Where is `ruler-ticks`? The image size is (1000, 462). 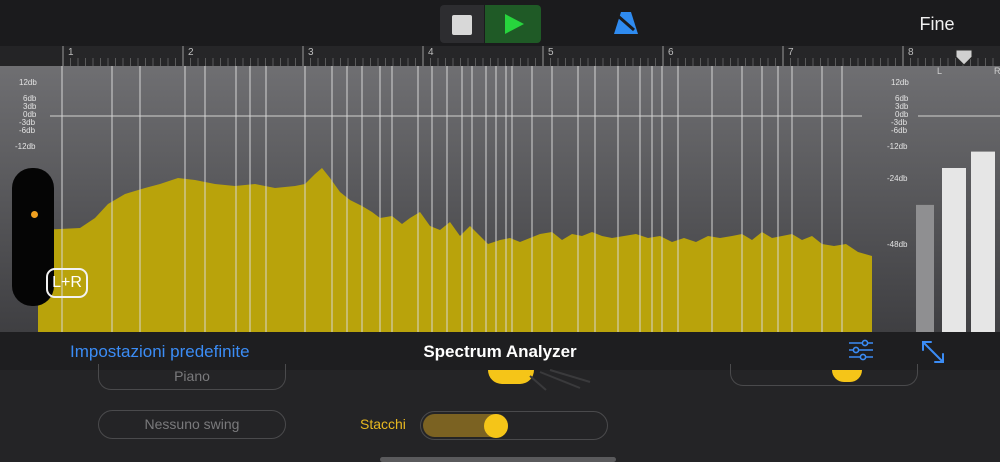 ruler-ticks is located at coordinates (528, 56).